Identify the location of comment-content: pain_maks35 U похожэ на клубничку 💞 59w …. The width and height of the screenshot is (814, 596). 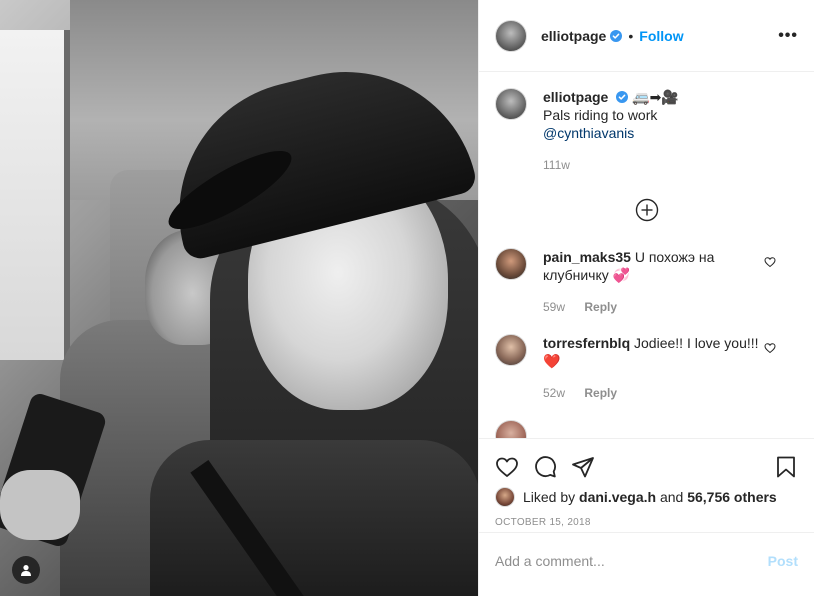
(670, 282).